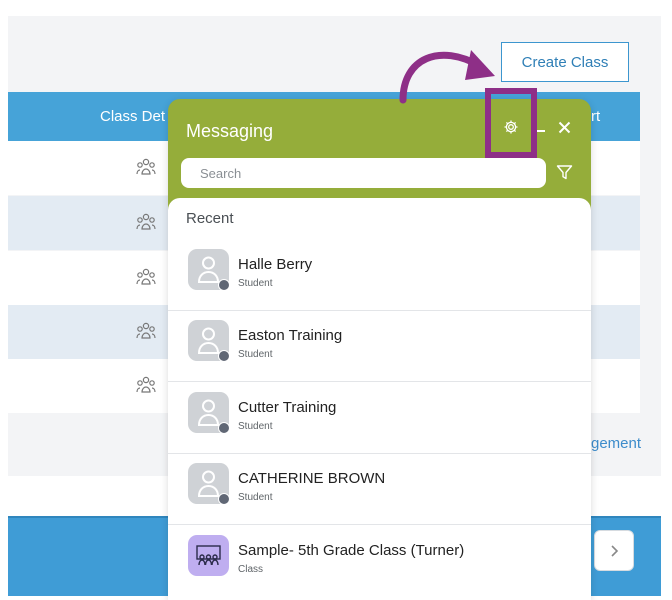 The height and width of the screenshot is (600, 672). I want to click on messaging-title: Messaging, so click(230, 131).